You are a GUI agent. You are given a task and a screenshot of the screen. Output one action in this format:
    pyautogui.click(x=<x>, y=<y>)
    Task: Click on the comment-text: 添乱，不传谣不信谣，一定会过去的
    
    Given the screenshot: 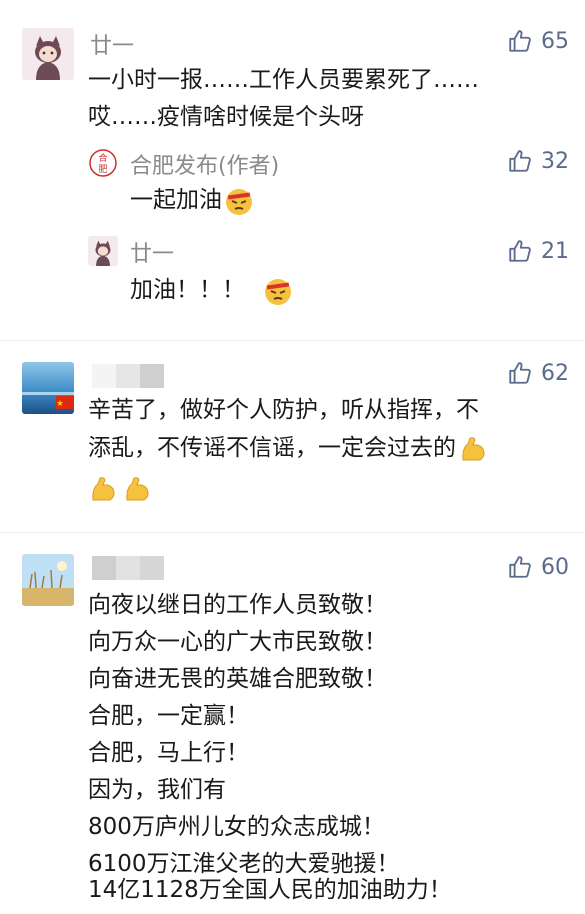 What is the action you would take?
    pyautogui.click(x=288, y=448)
    